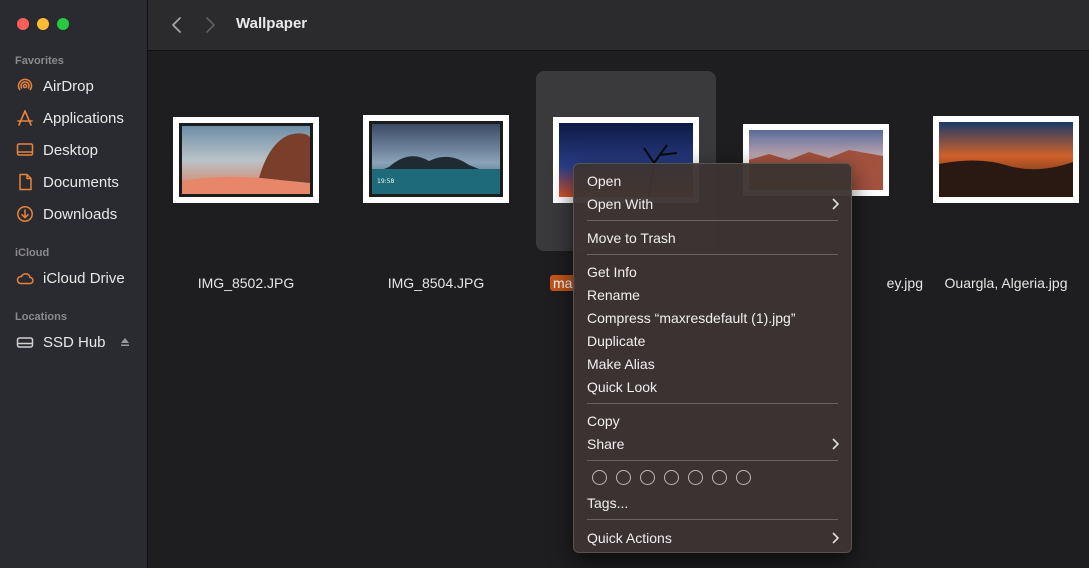 This screenshot has width=1089, height=568. What do you see at coordinates (25, 342) in the screenshot?
I see `drive-icon` at bounding box center [25, 342].